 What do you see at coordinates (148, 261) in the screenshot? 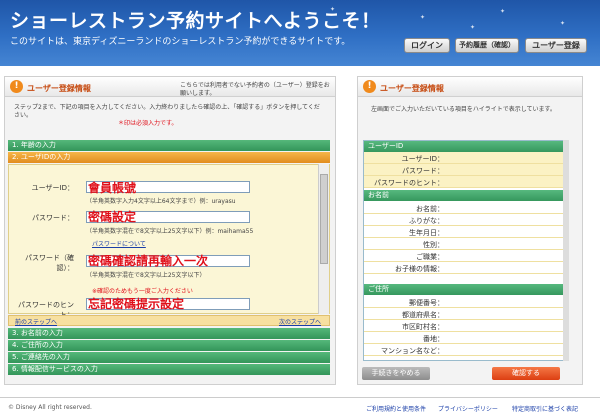
I see `password-confirm-annotation: 密碼確認請再輸入一次` at bounding box center [148, 261].